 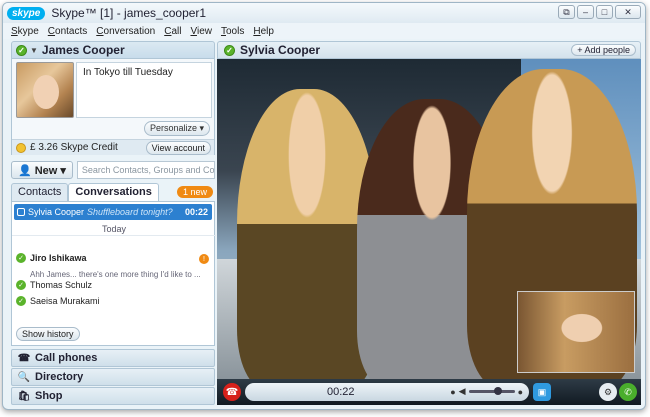 What do you see at coordinates (452, 392) in the screenshot?
I see `microphone-icon: ●` at bounding box center [452, 392].